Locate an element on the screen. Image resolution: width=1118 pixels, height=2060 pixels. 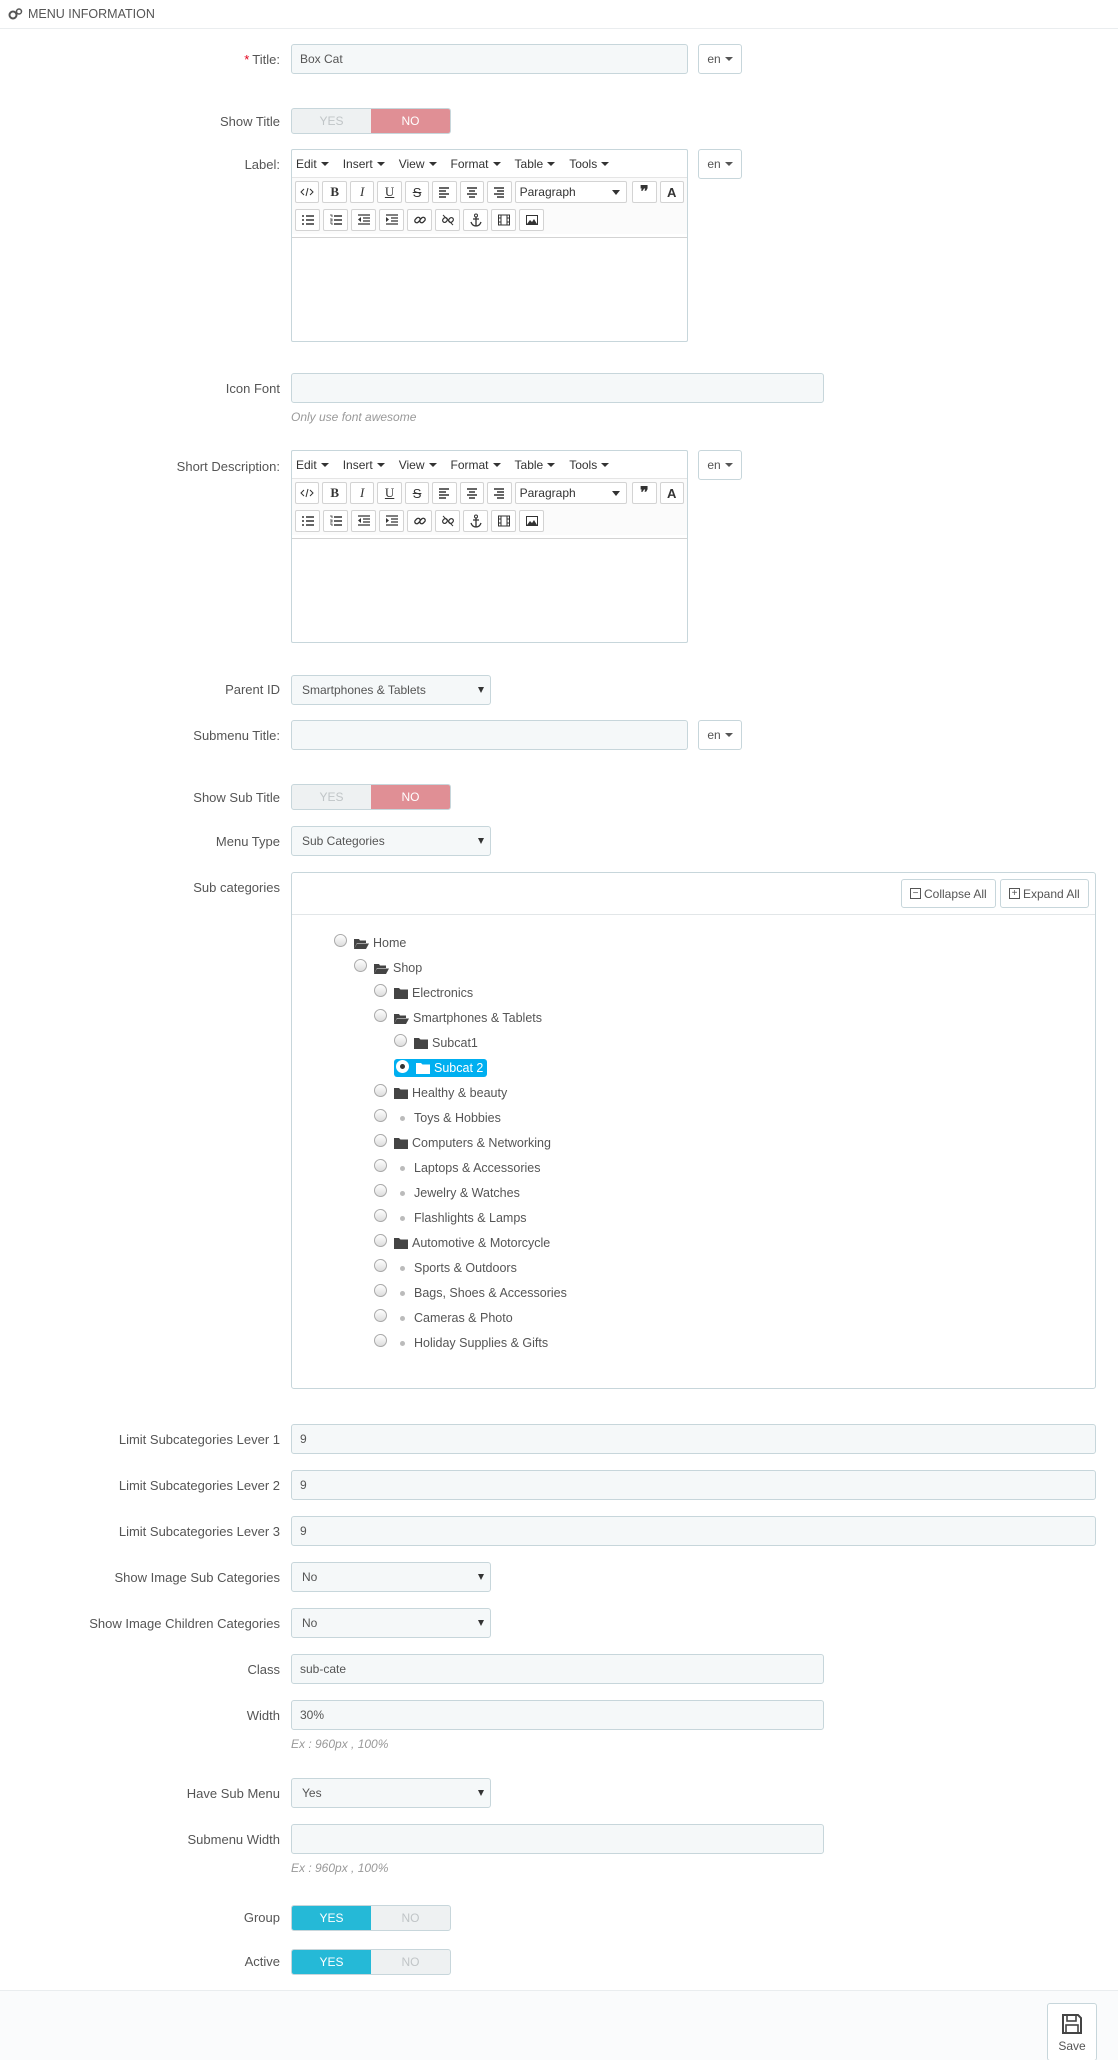
limit-lv2-input: 9 is located at coordinates (693, 1485).